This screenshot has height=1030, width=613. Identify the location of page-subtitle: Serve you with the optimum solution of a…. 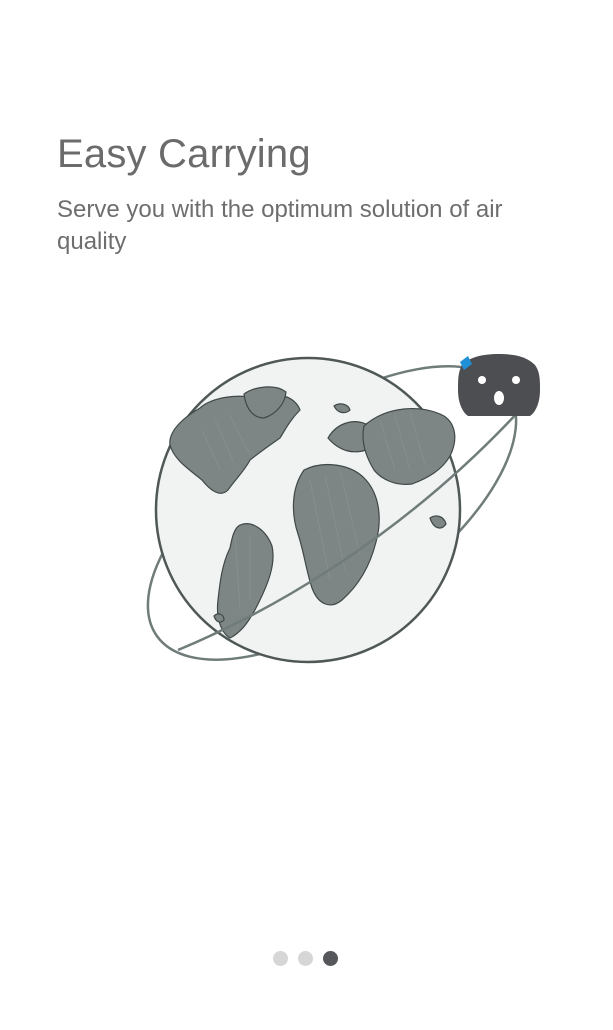
(280, 225).